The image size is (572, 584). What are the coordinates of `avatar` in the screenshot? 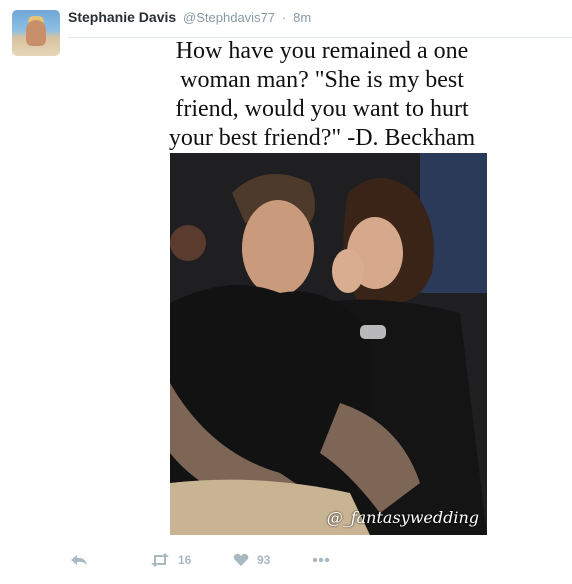 It's located at (36, 33).